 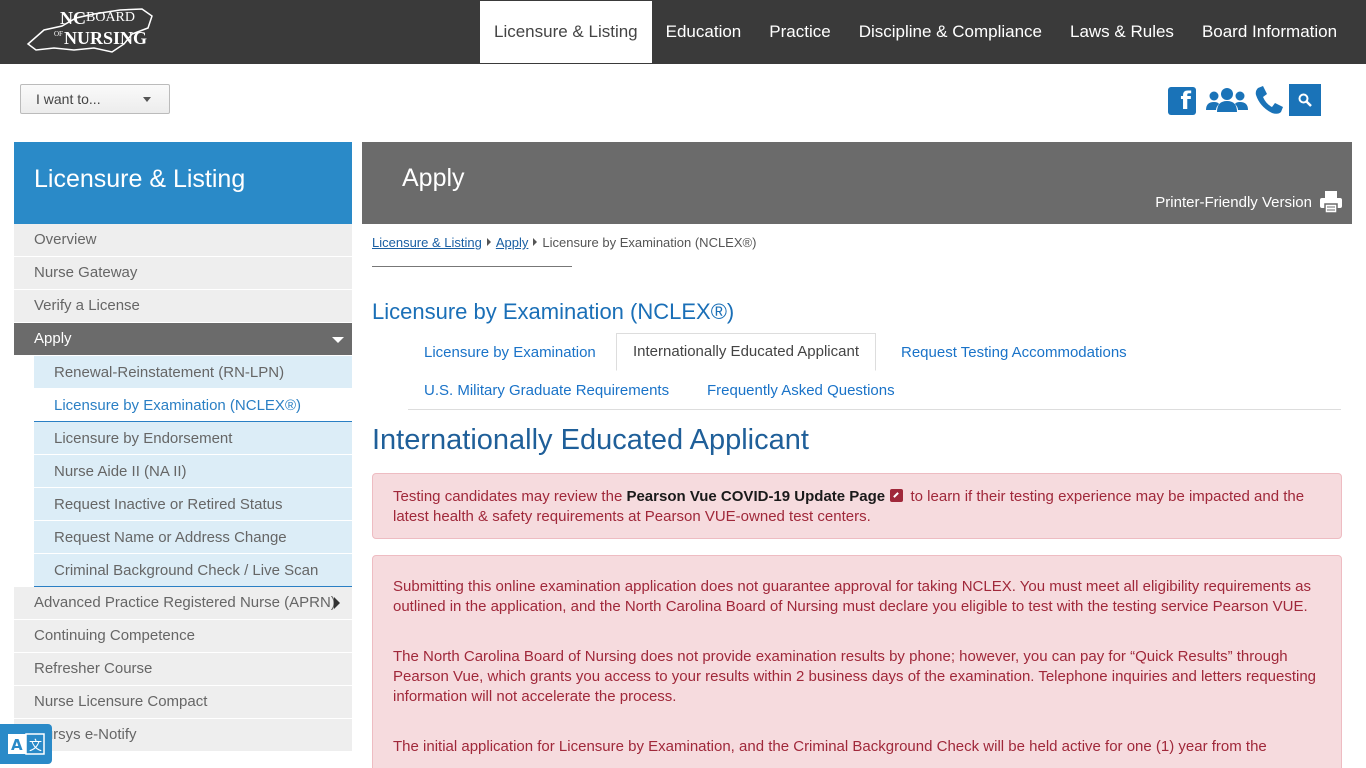 What do you see at coordinates (183, 183) in the screenshot?
I see `sidebar-title: Licensure & Listing` at bounding box center [183, 183].